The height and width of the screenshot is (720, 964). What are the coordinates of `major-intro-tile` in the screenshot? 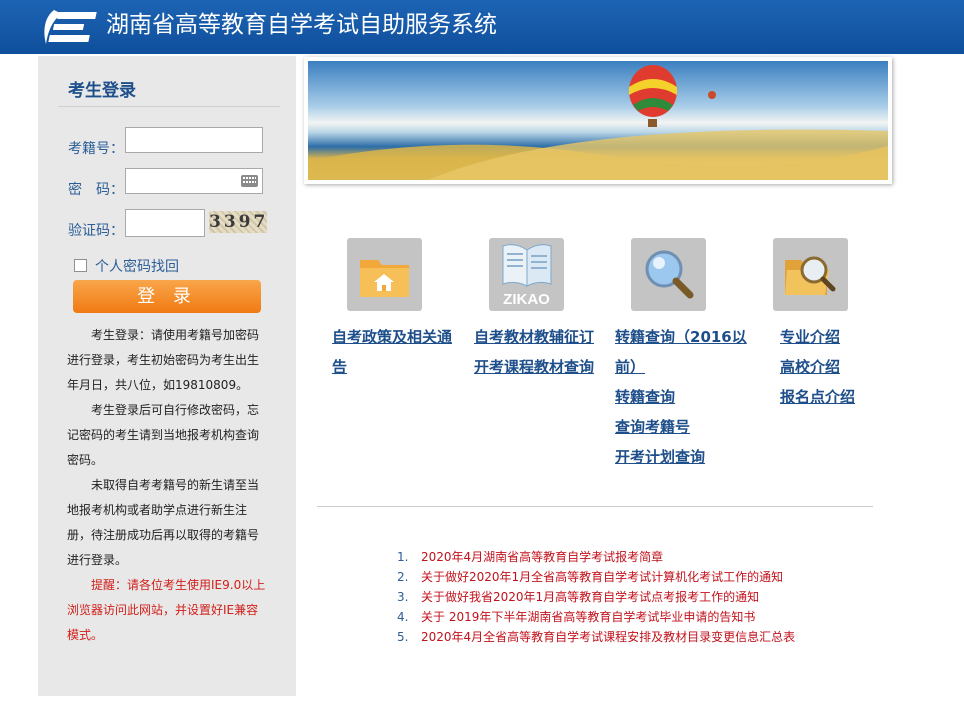 It's located at (810, 274).